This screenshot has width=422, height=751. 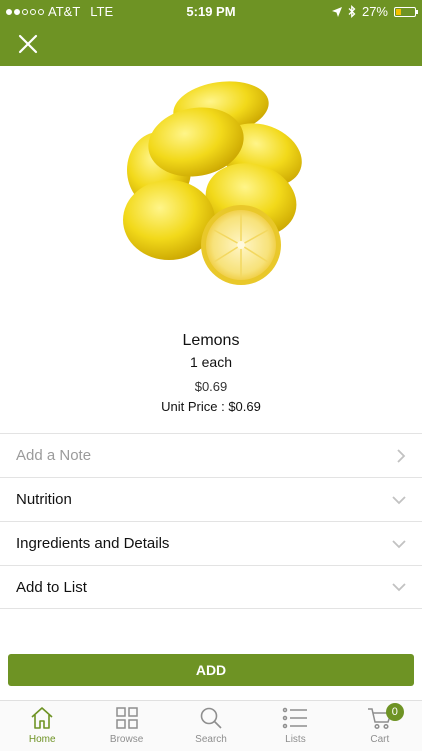 What do you see at coordinates (211, 739) in the screenshot?
I see `tab-search-label: Search` at bounding box center [211, 739].